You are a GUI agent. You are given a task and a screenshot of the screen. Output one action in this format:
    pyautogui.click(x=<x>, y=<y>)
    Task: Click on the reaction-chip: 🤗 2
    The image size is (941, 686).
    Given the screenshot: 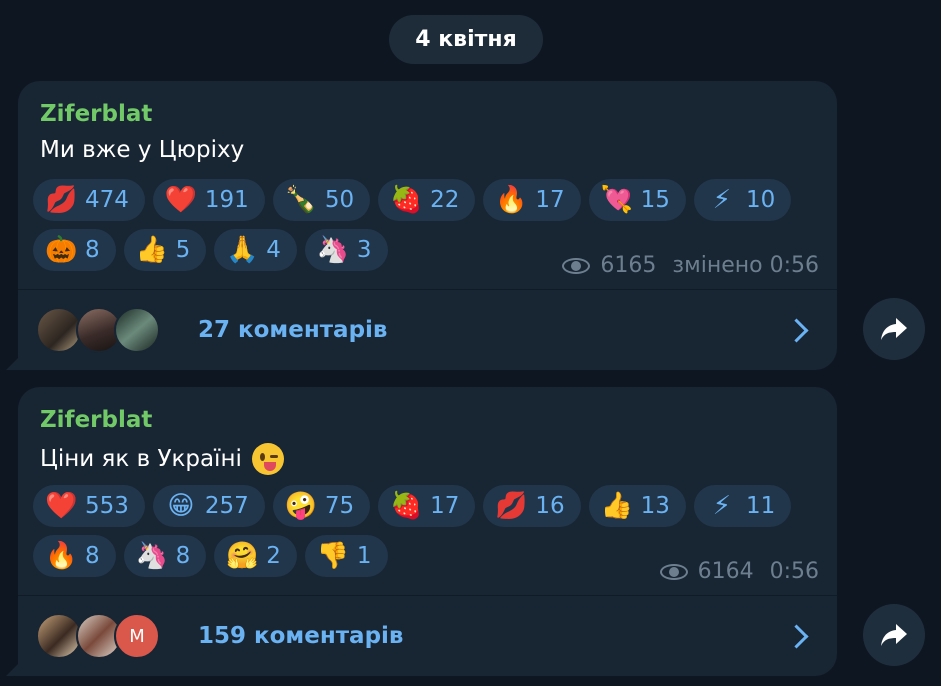 What is the action you would take?
    pyautogui.click(x=255, y=556)
    